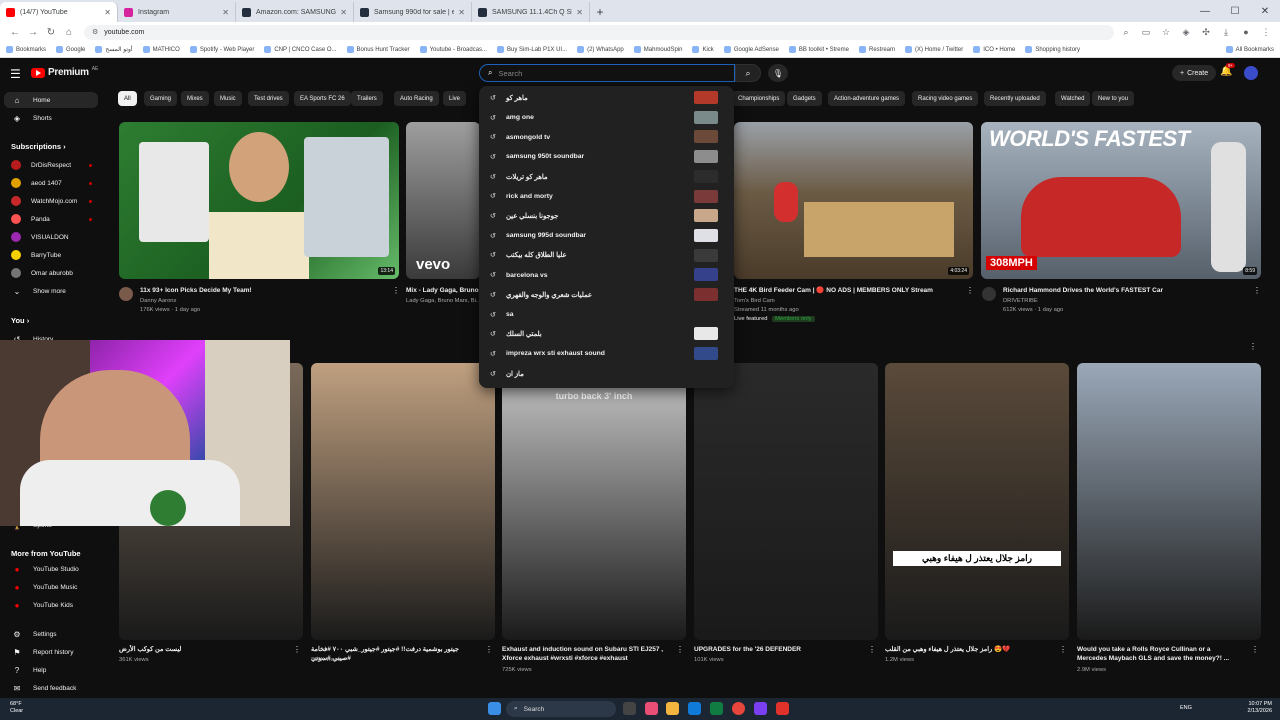  Describe the element at coordinates (1260, 708) in the screenshot. I see `system-clock: 10:07 PM 2/13/2026` at that location.